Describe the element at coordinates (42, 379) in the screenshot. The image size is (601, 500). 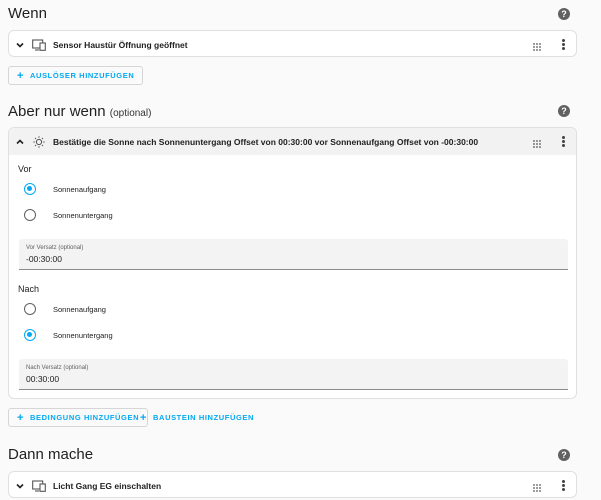
I see `after-offset-value: 00:30:00` at that location.